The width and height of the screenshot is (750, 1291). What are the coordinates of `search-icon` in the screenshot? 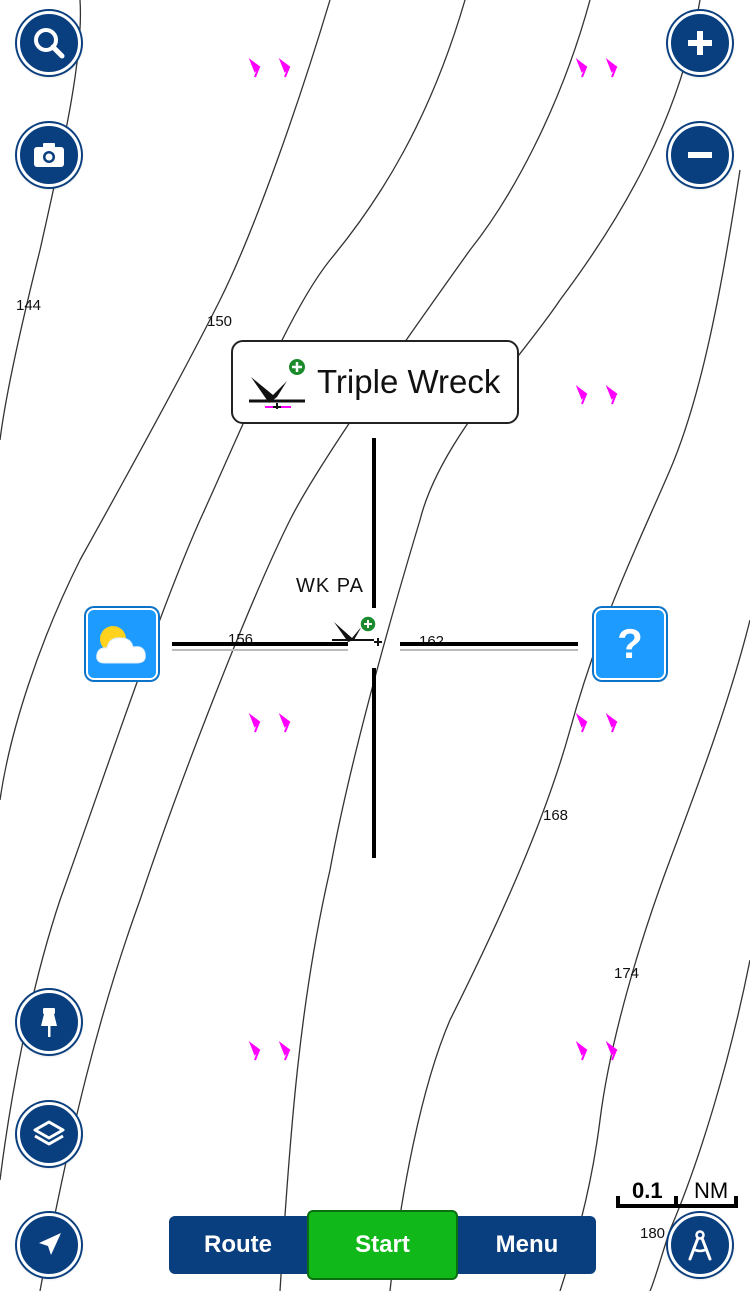 It's located at (49, 43).